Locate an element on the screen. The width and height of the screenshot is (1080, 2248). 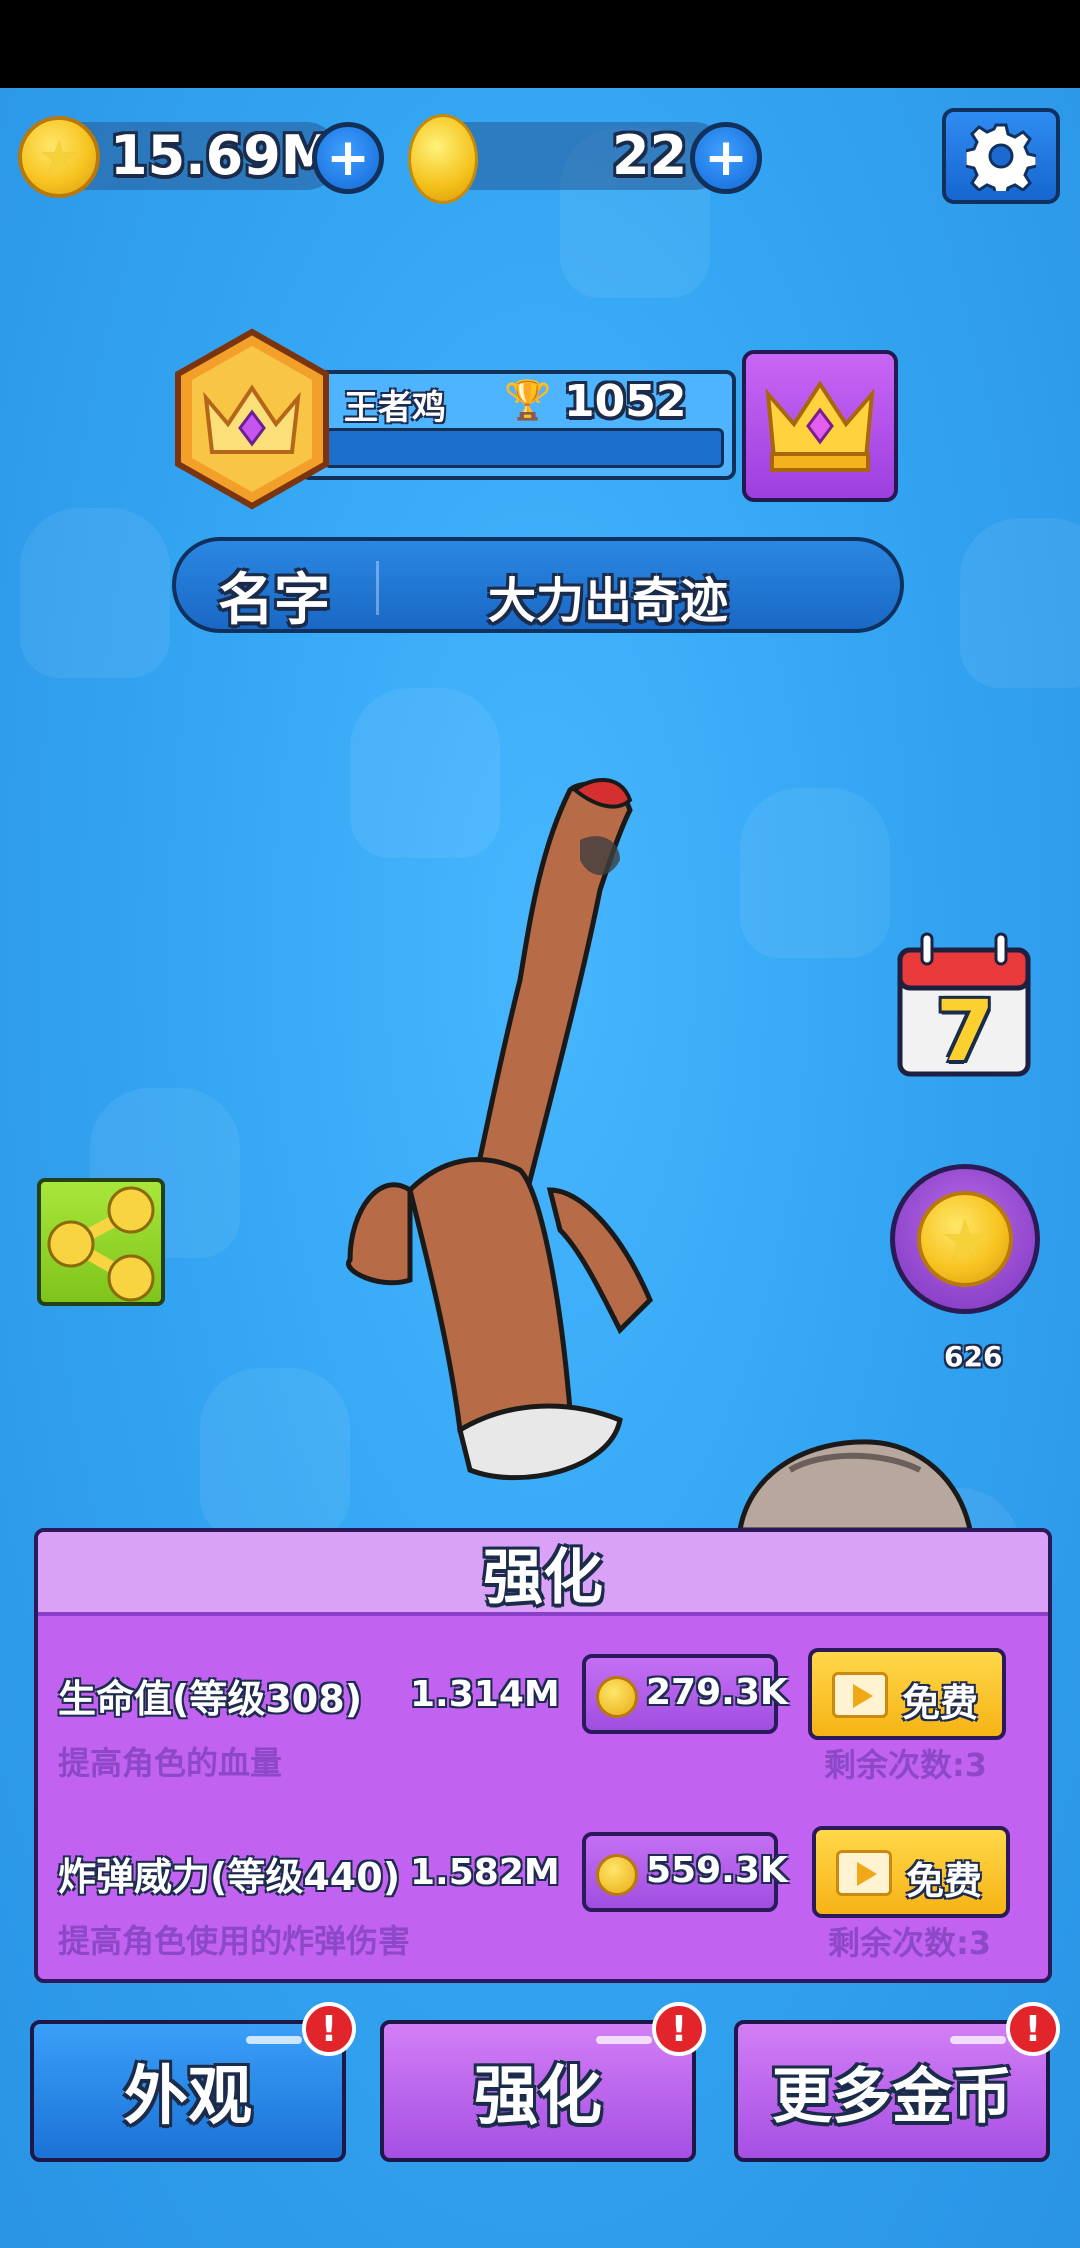
daily-calendar-button: 7 is located at coordinates (964, 1005).